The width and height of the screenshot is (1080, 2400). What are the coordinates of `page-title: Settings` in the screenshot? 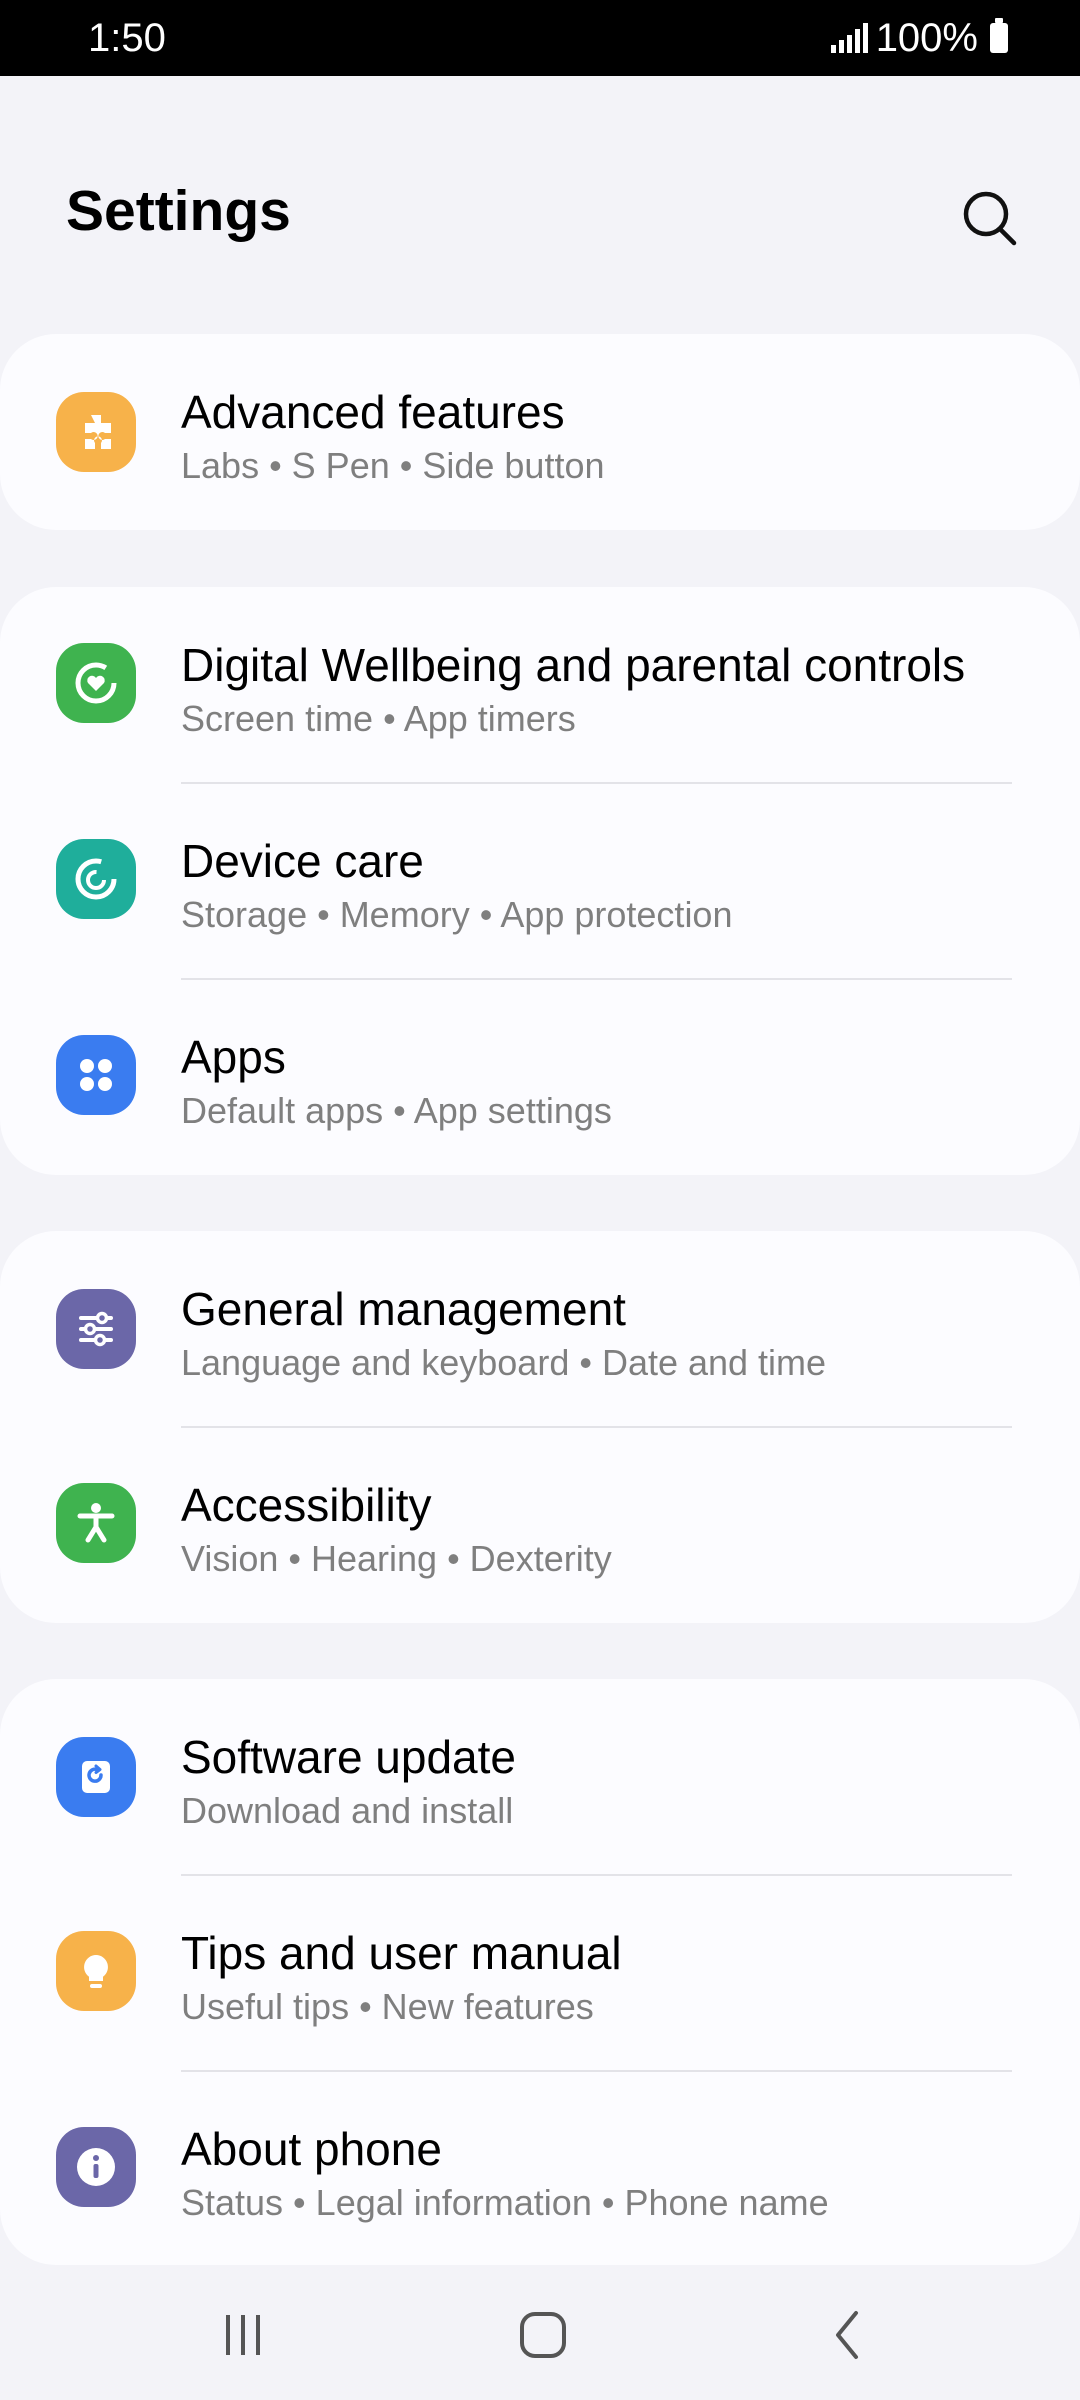 It's located at (178, 211).